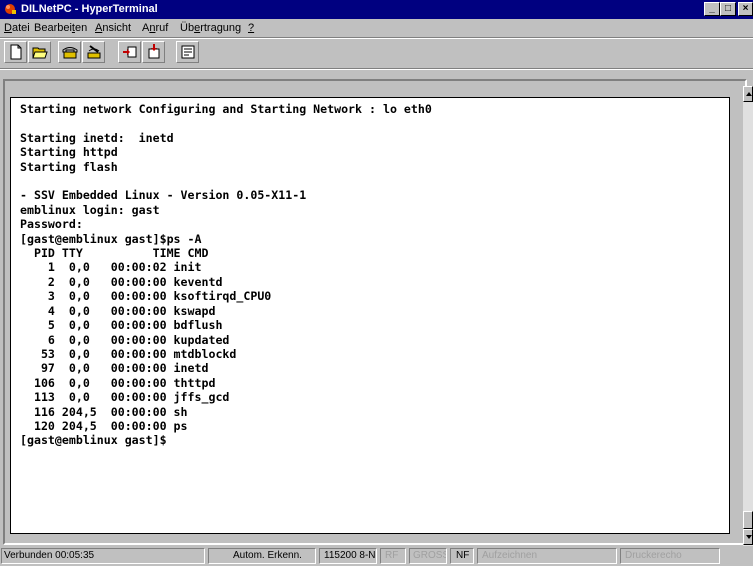 The image size is (753, 566). I want to click on status-connection-time: Verbunden 00:05:35, so click(103, 556).